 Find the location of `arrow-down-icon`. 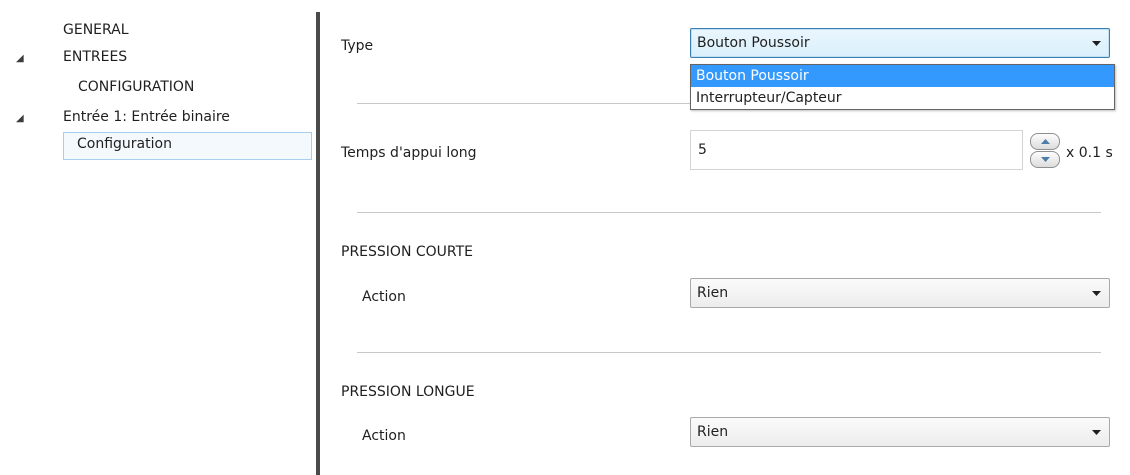

arrow-down-icon is located at coordinates (1045, 159).